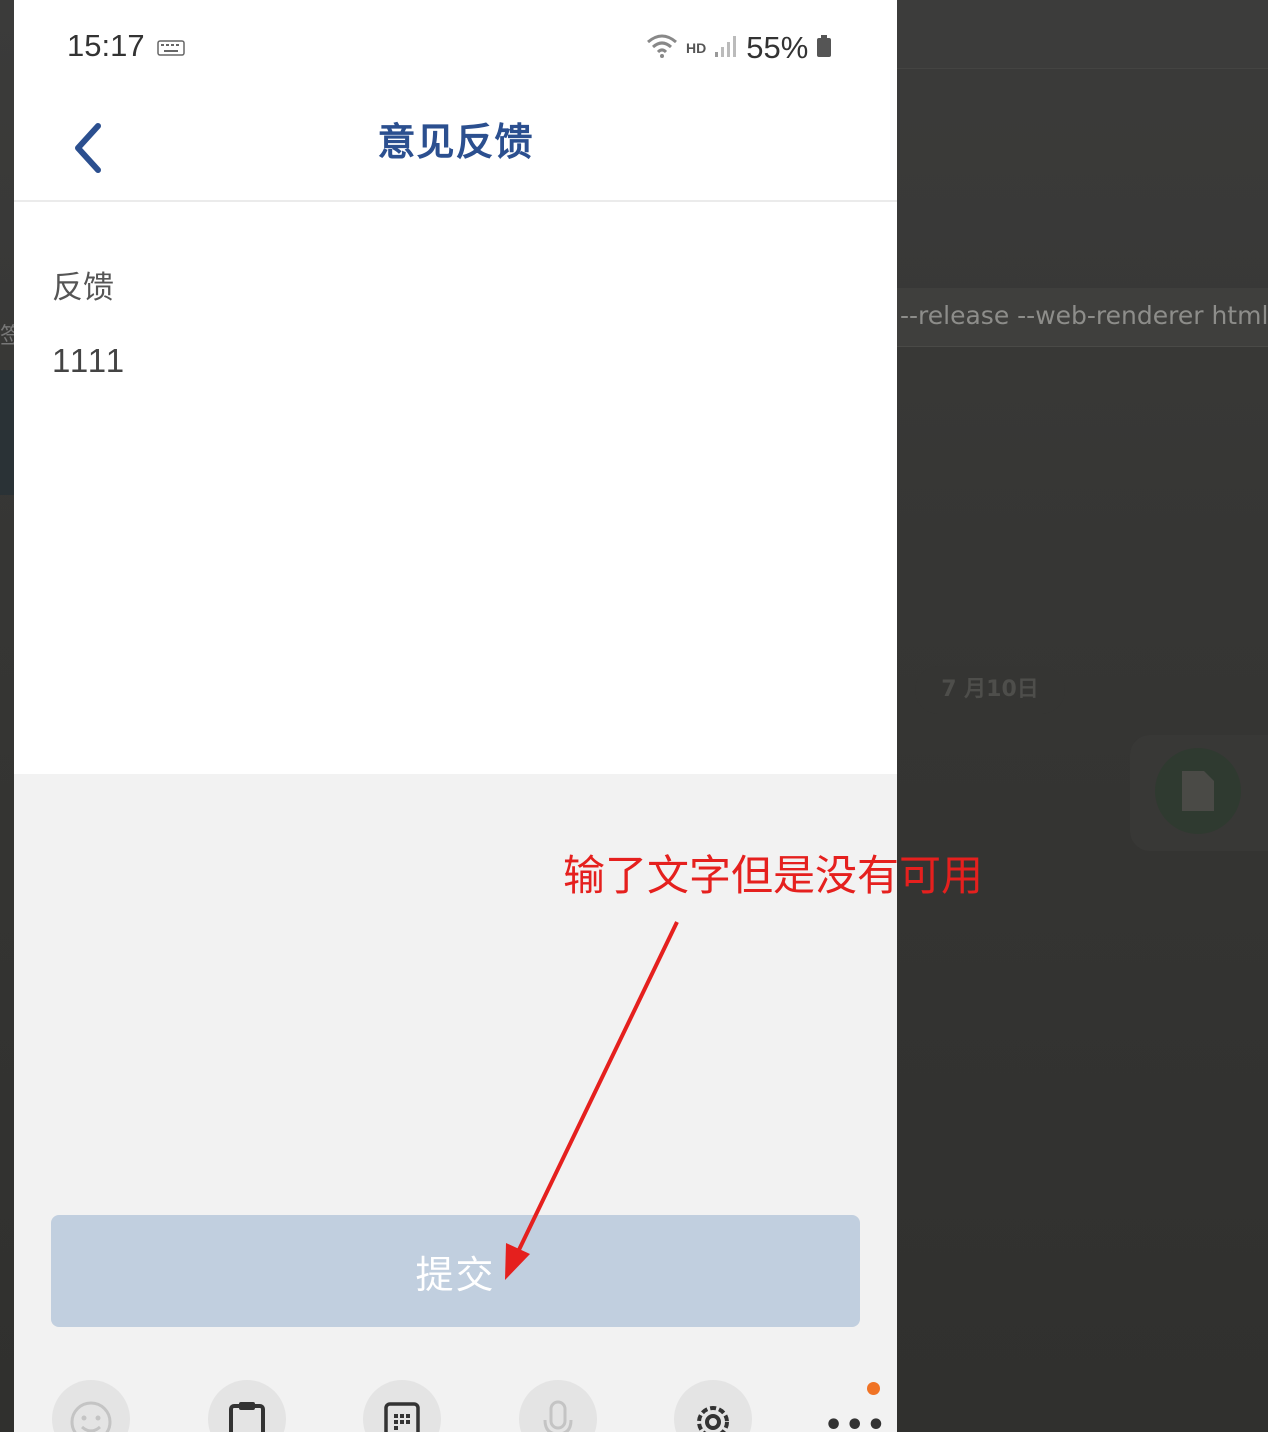  I want to click on wifi-icon, so click(662, 48).